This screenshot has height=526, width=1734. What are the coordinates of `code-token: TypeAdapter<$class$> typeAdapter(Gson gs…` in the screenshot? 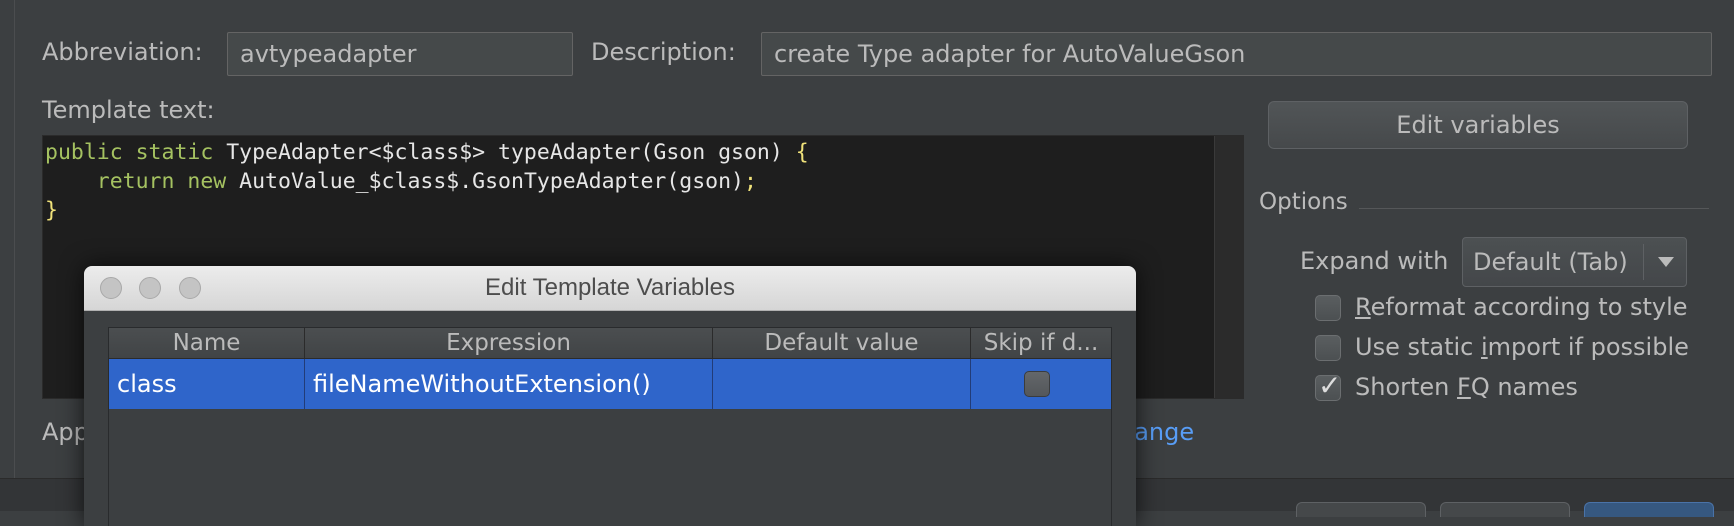 It's located at (511, 152).